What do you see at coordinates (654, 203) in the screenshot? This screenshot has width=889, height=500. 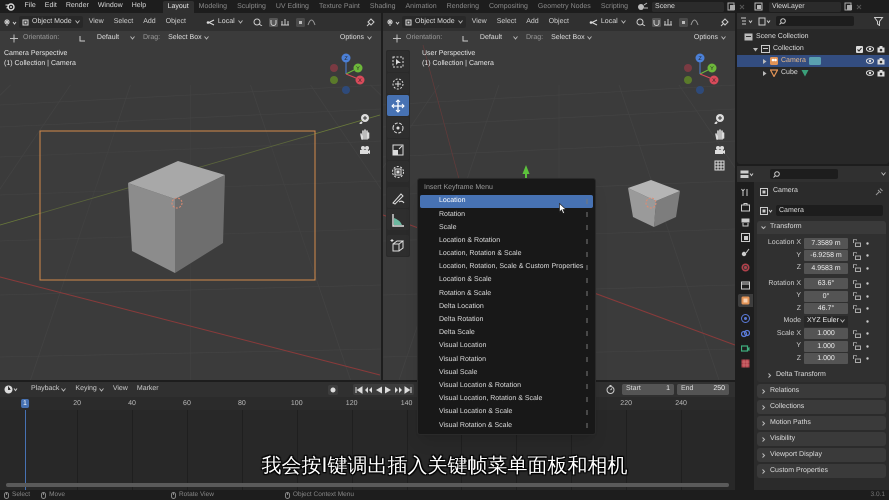 I see `cube-drawing` at bounding box center [654, 203].